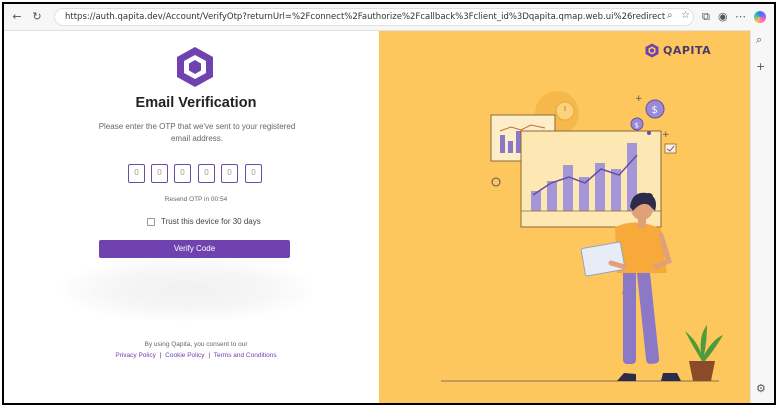 This screenshot has height=409, width=780. I want to click on copilot-icon, so click(760, 17).